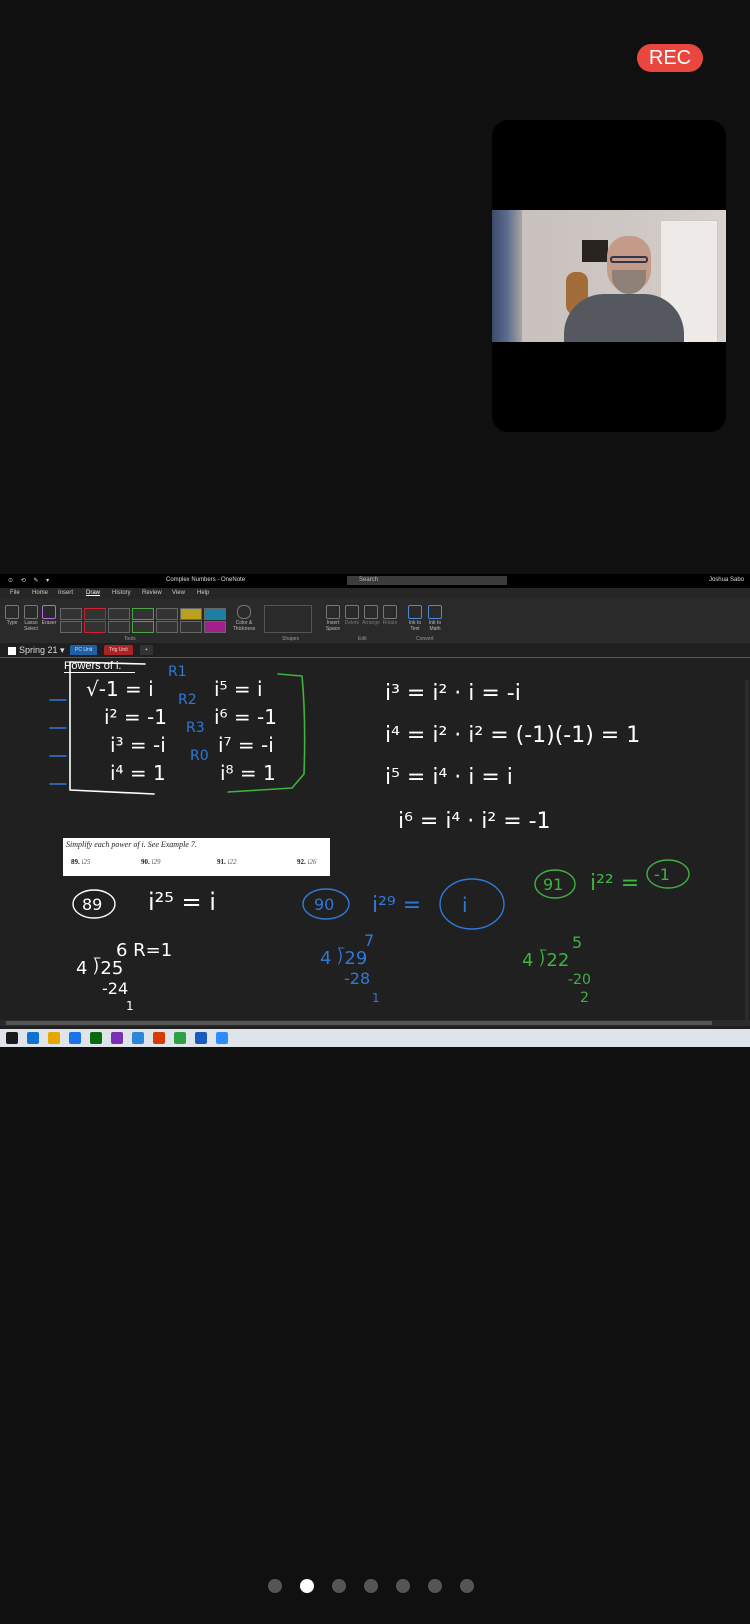  I want to click on eraser-tool: Eraser, so click(49, 615).